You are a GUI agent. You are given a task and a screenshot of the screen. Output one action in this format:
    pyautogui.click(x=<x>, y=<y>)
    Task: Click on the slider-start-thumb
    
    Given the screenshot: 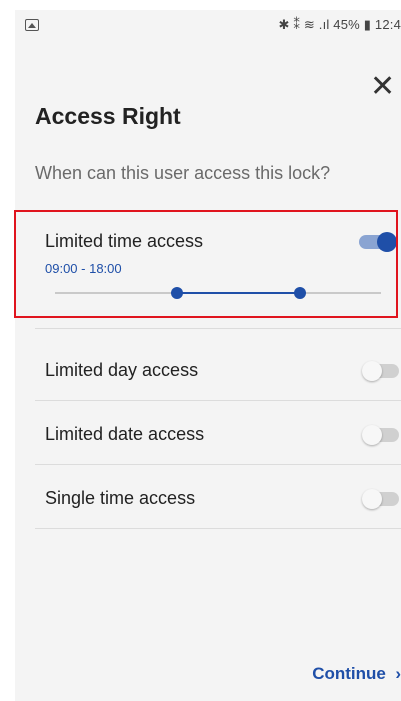 What is the action you would take?
    pyautogui.click(x=177, y=293)
    